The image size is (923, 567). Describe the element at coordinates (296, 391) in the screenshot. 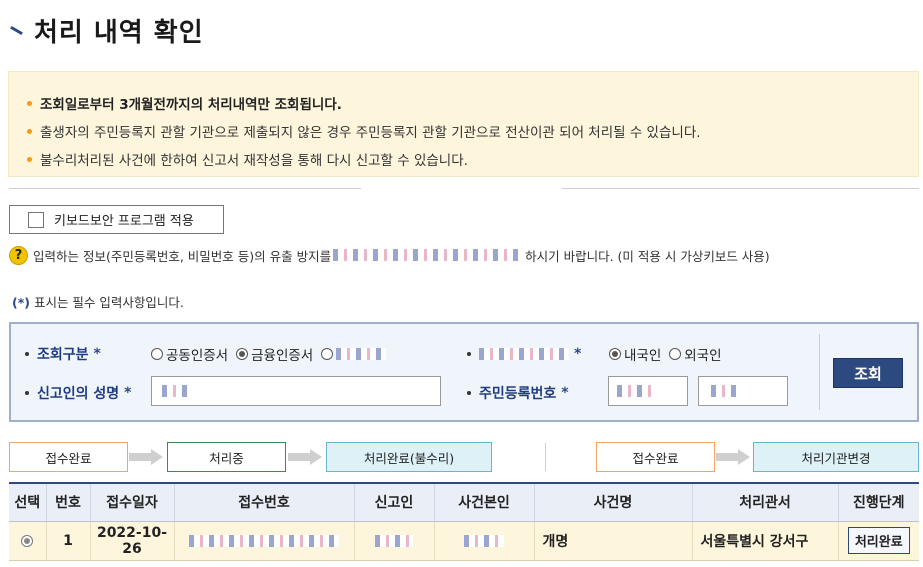

I see `reporter-name-input` at that location.